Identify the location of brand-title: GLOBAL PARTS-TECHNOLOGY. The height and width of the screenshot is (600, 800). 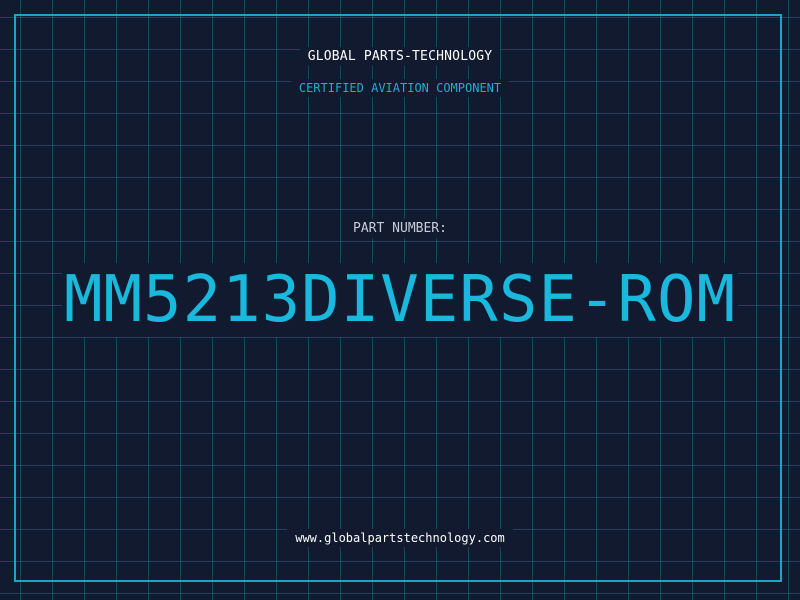
(400, 56).